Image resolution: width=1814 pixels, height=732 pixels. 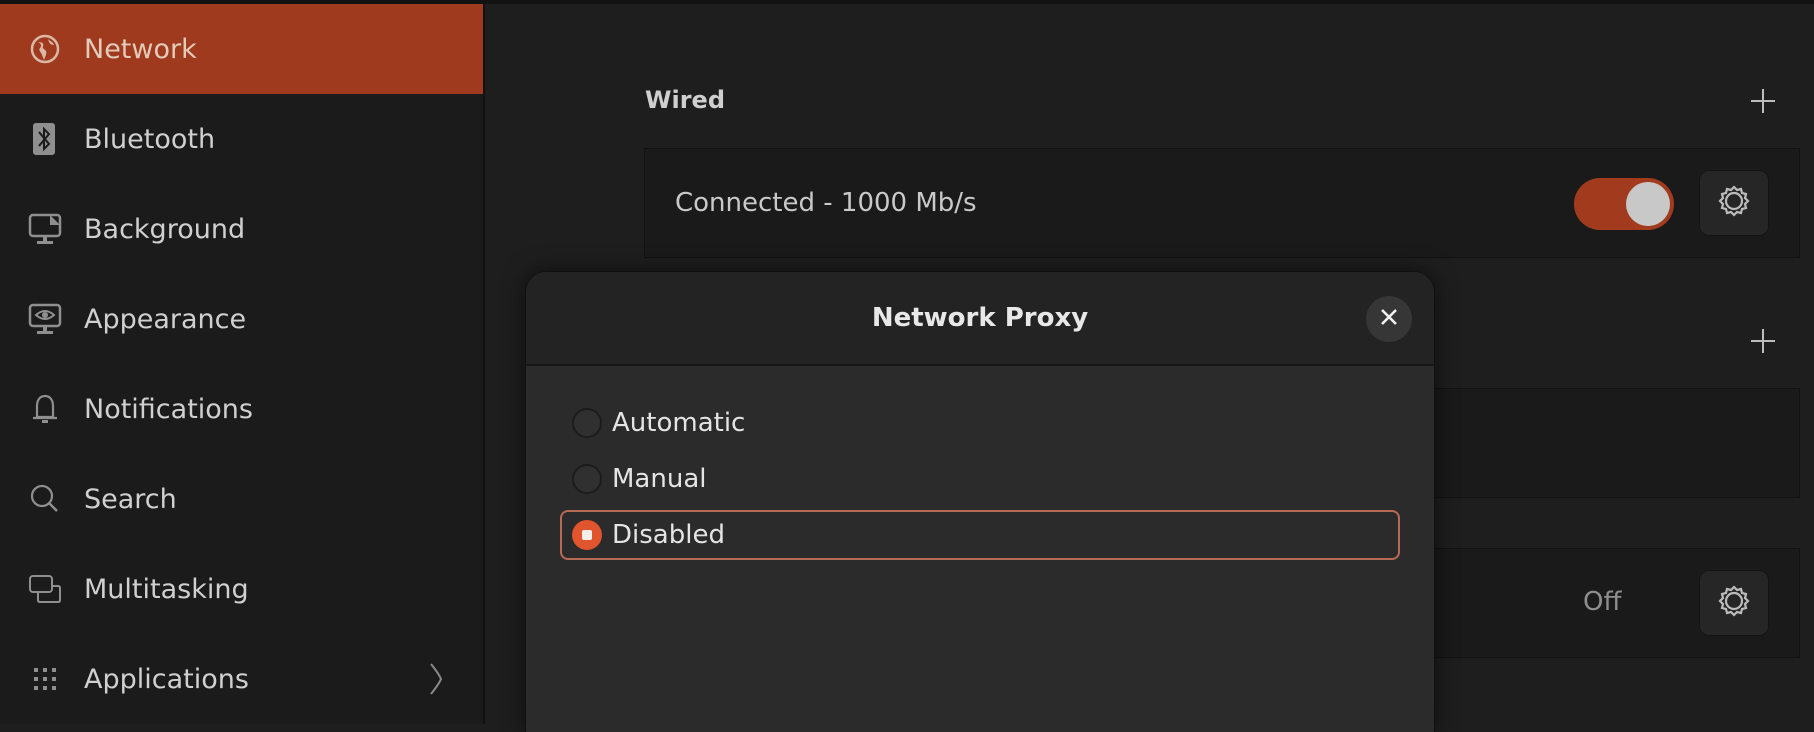 What do you see at coordinates (45, 679) in the screenshot?
I see `grid-icon` at bounding box center [45, 679].